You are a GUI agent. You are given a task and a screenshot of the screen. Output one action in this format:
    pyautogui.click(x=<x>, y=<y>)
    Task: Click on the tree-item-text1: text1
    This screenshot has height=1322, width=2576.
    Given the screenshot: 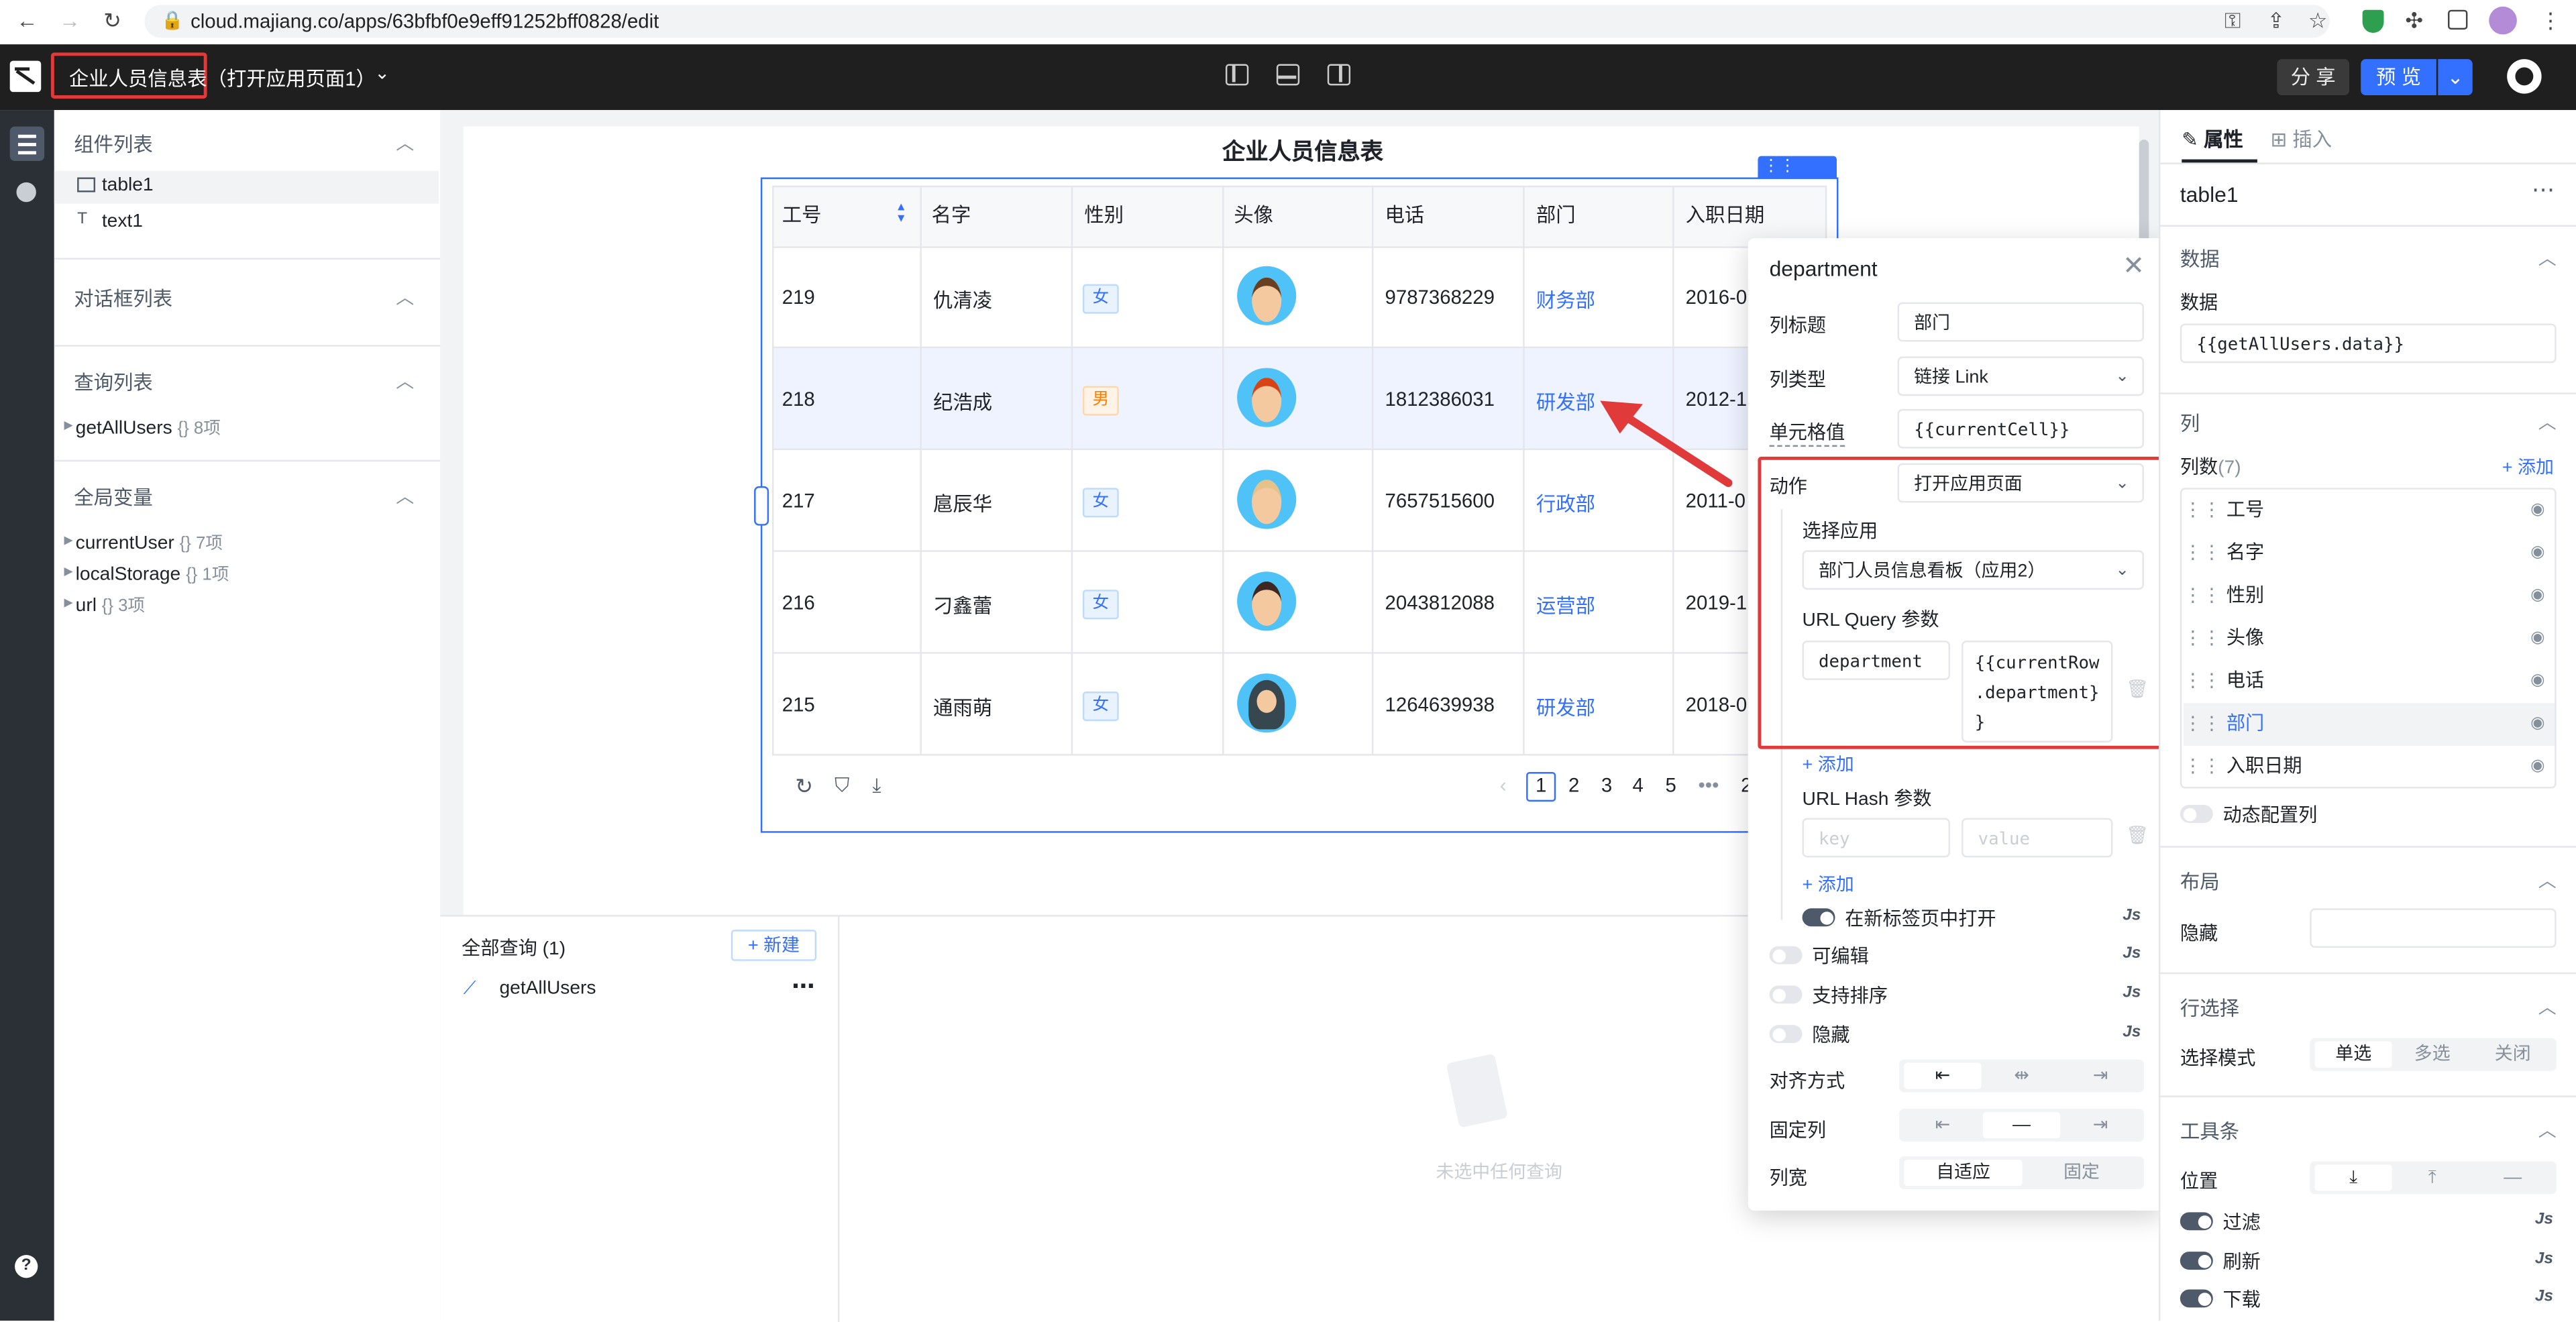 What is the action you would take?
    pyautogui.click(x=122, y=221)
    